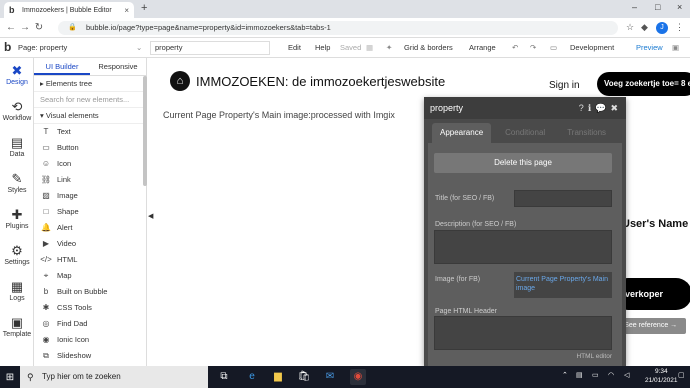 This screenshot has height=388, width=690. What do you see at coordinates (90, 276) in the screenshot?
I see `element-item: ⌖ Map` at bounding box center [90, 276].